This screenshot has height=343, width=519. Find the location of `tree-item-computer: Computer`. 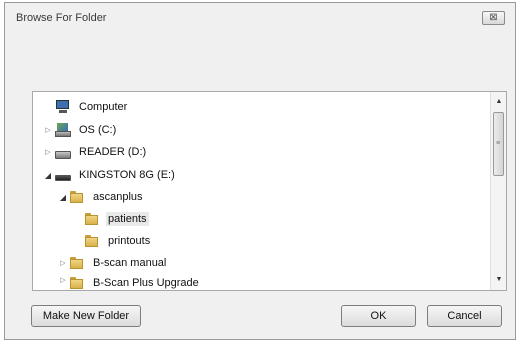

tree-item-computer: Computer is located at coordinates (86, 107).